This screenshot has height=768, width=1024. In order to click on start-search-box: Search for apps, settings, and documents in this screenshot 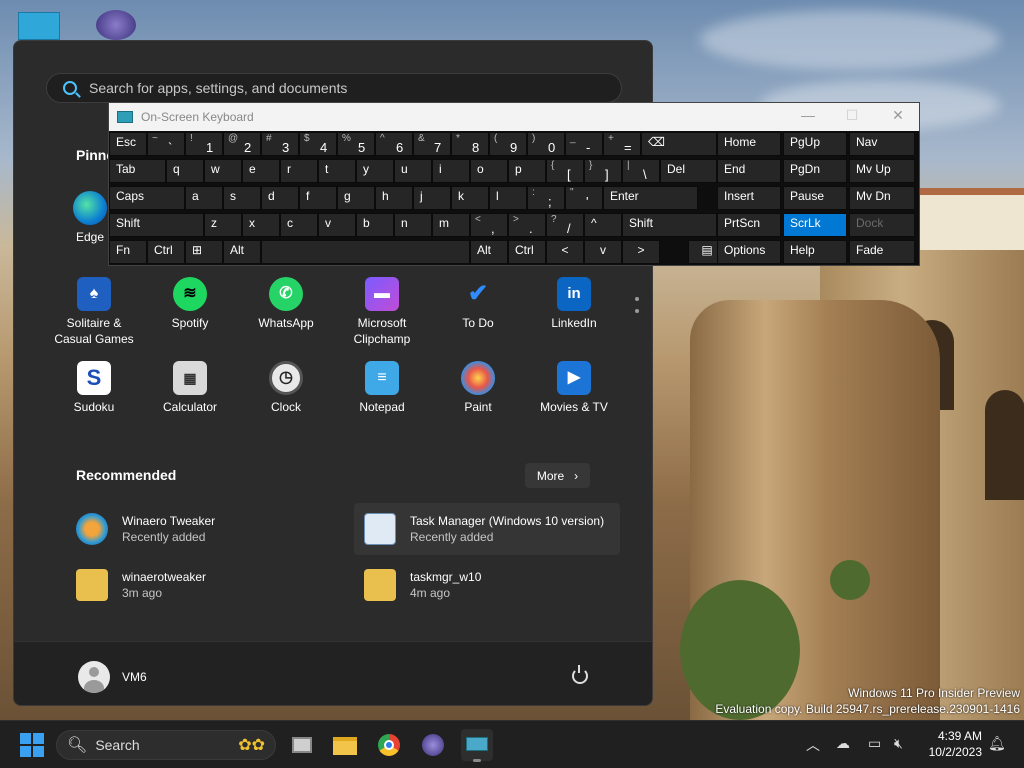, I will do `click(334, 88)`.